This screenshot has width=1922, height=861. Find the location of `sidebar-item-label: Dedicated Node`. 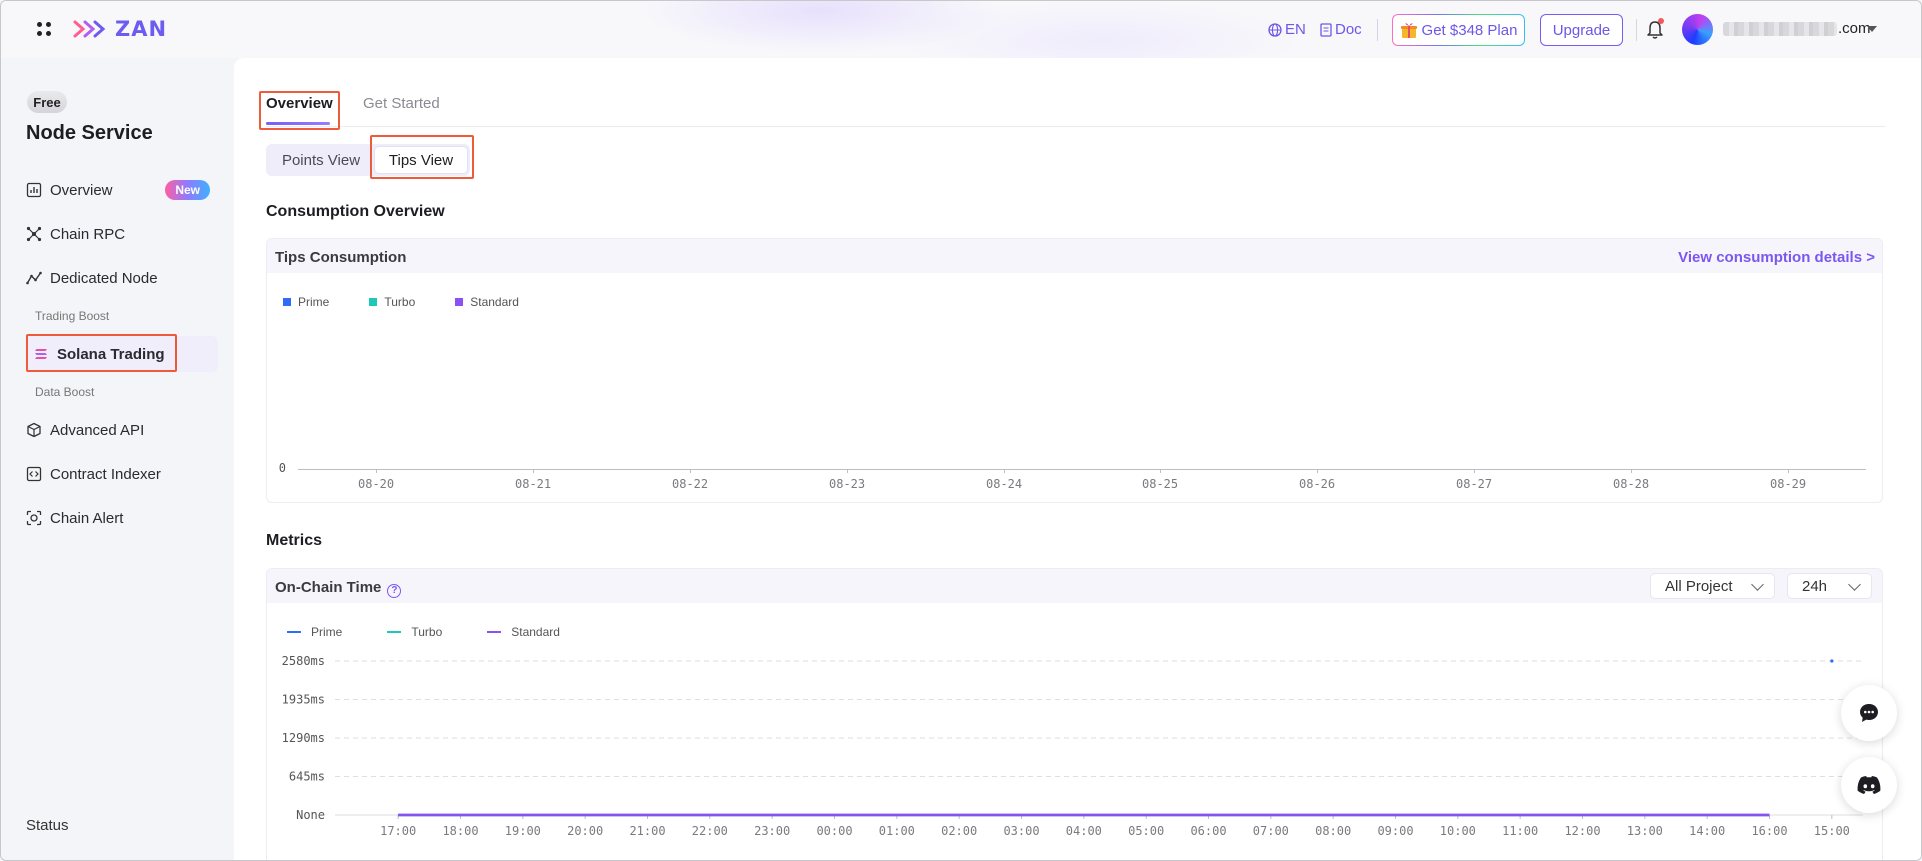

sidebar-item-label: Dedicated Node is located at coordinates (104, 278).